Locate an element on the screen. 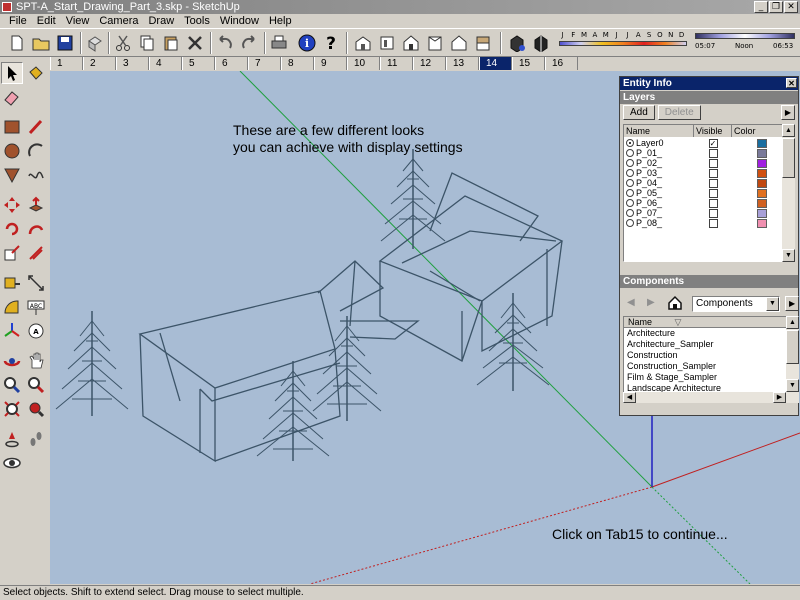  layer-row: P_06_ is located at coordinates (708, 203).